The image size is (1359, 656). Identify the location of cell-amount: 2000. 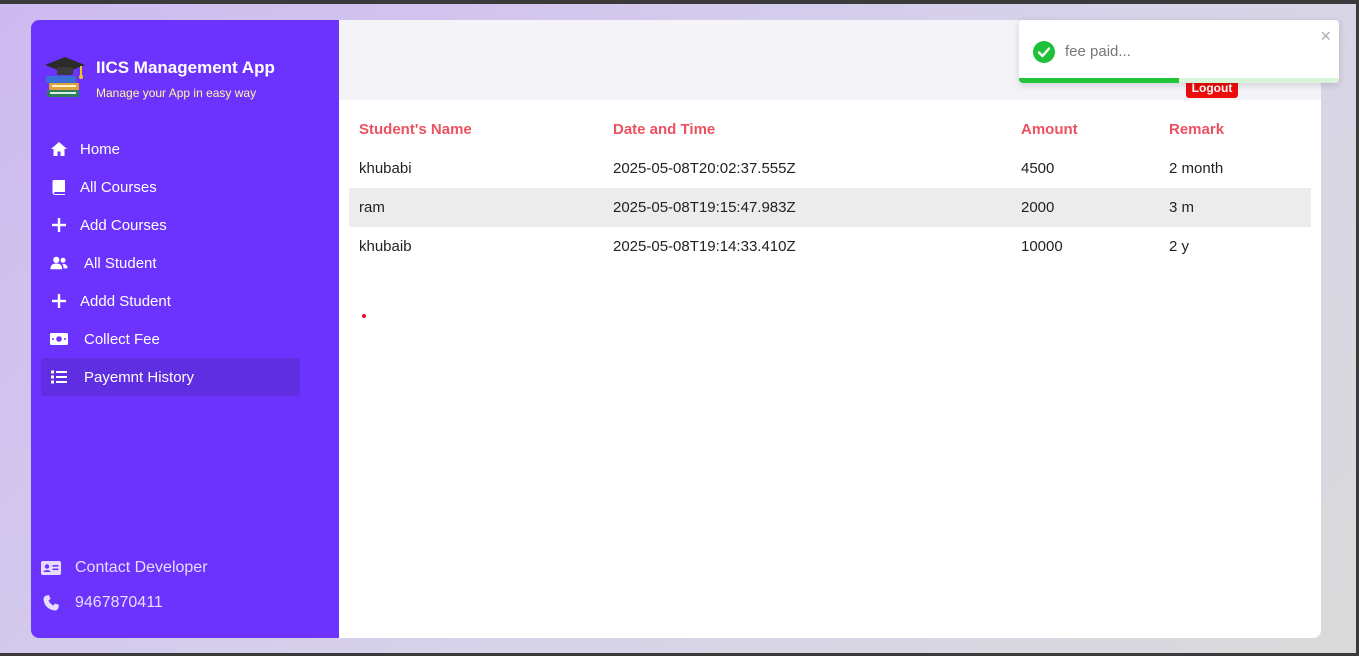
(1085, 207).